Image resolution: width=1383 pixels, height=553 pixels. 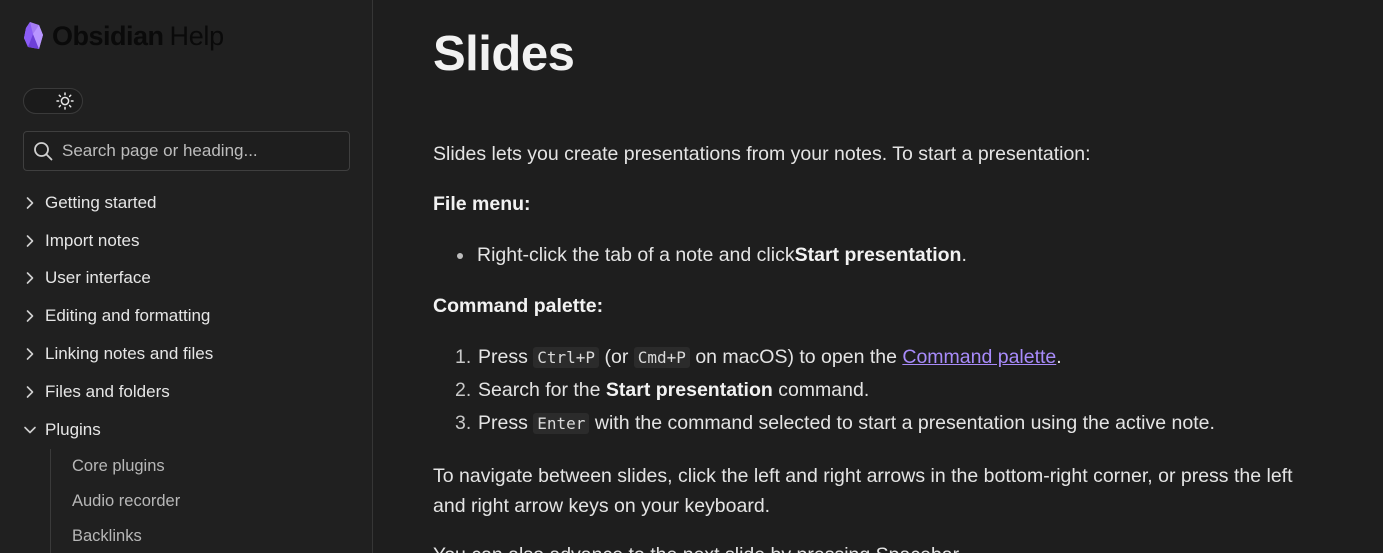 What do you see at coordinates (504, 54) in the screenshot?
I see `page-title: Slides` at bounding box center [504, 54].